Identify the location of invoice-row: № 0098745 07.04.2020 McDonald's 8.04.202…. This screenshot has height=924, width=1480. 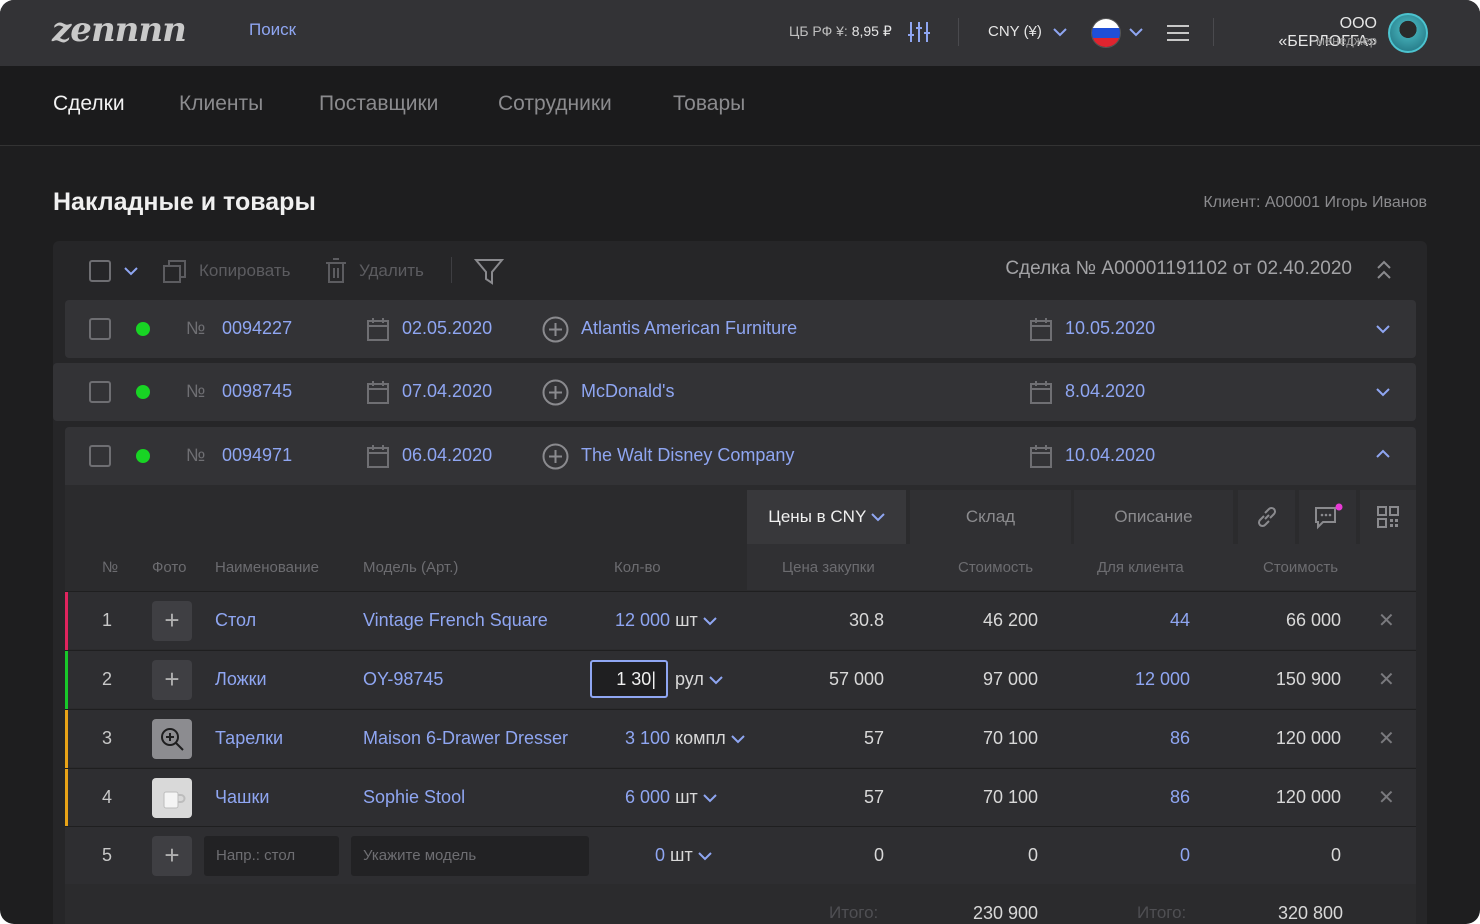
(734, 392).